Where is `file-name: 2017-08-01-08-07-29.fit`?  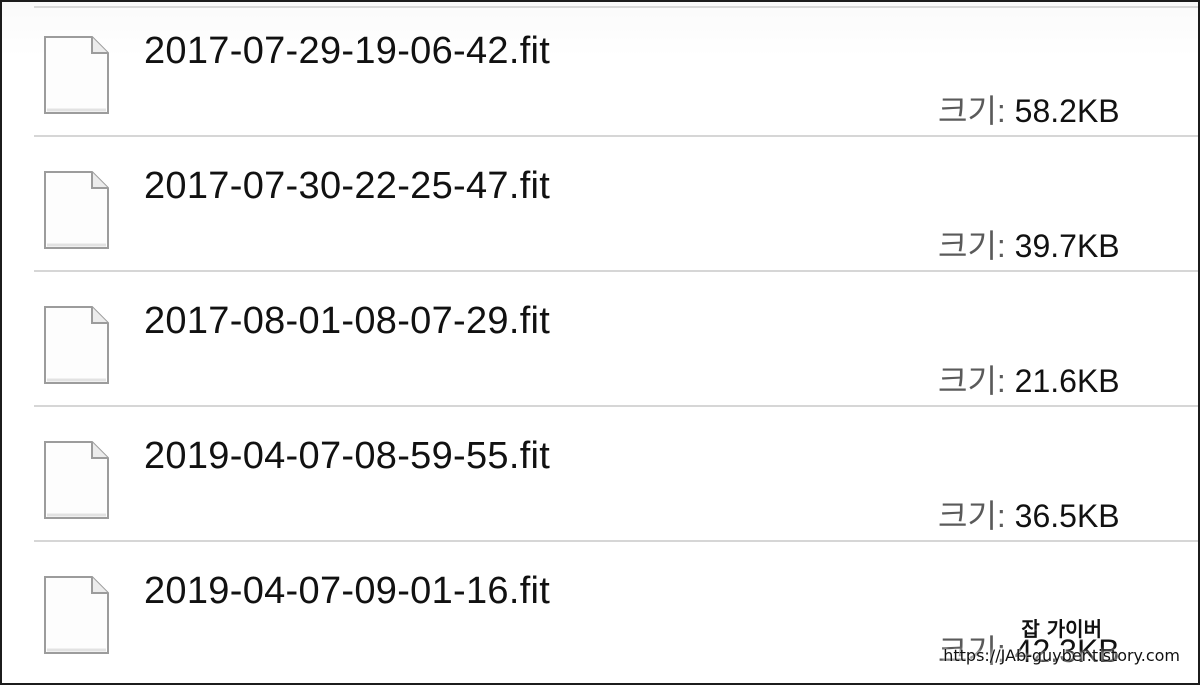 file-name: 2017-08-01-08-07-29.fit is located at coordinates (347, 321).